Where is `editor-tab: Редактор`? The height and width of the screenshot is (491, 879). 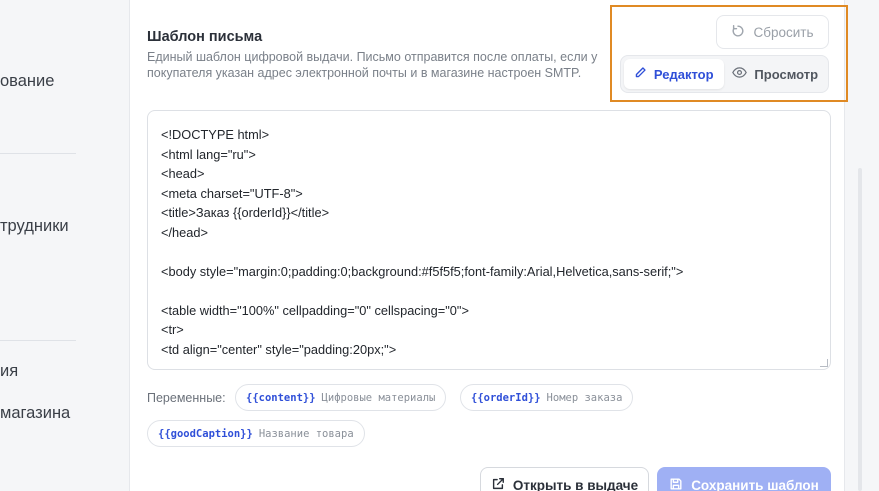 editor-tab: Редактор is located at coordinates (674, 74).